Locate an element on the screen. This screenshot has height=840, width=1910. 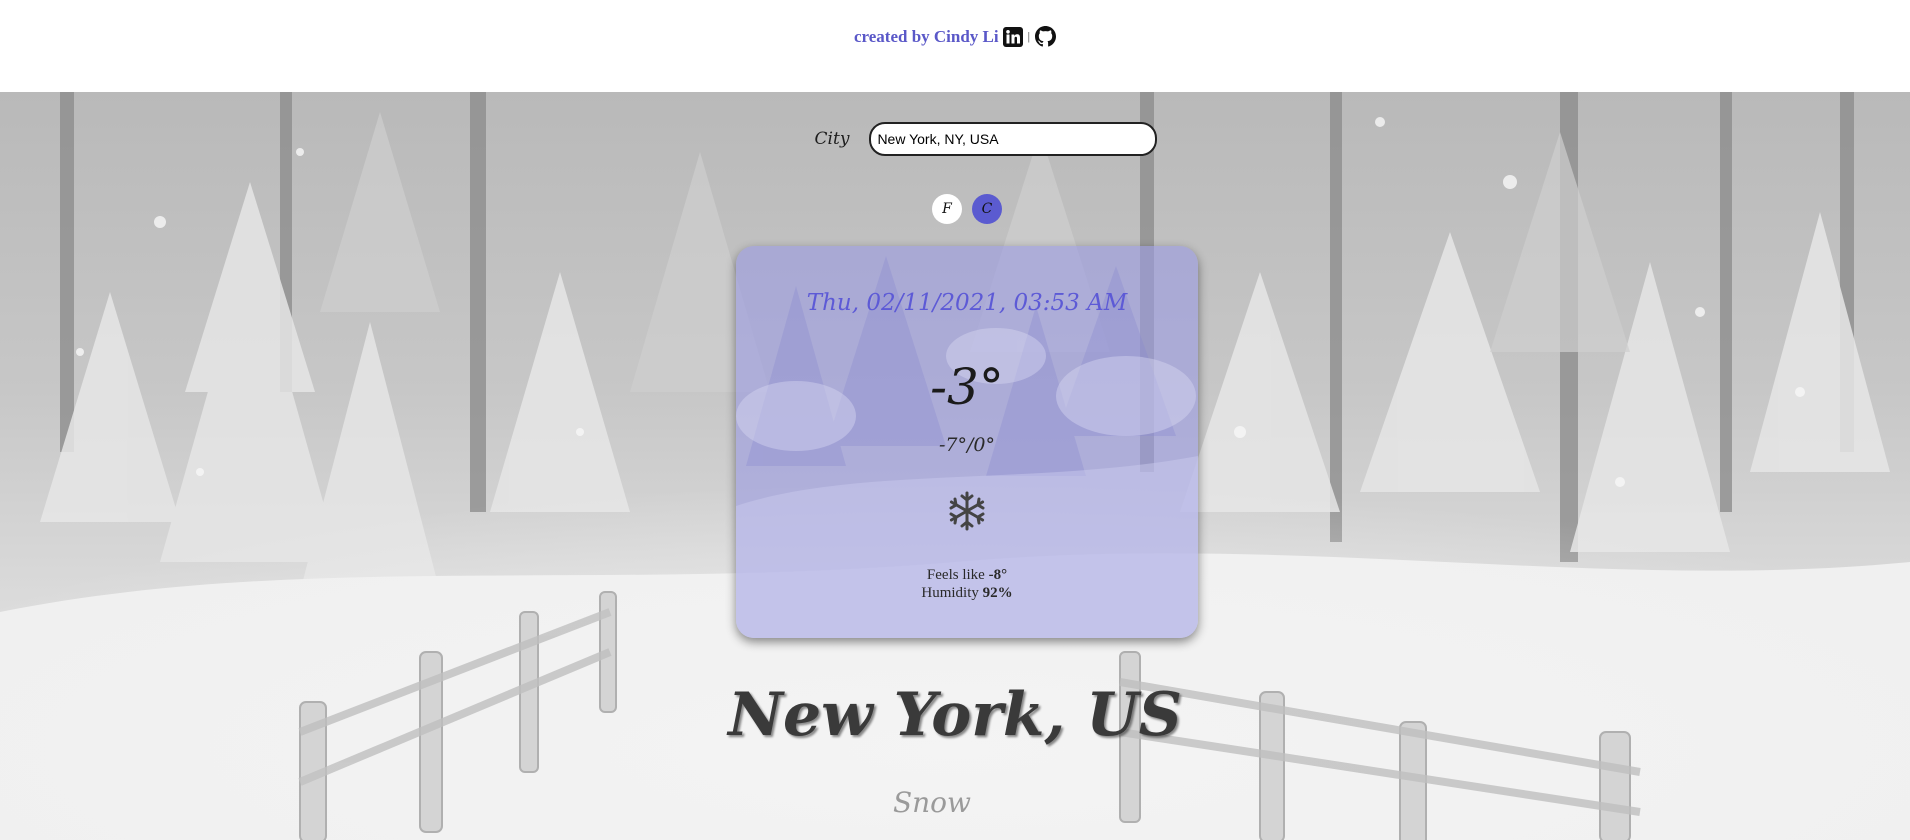
credit-line: created by Cindy Li | is located at coordinates (955, 36).